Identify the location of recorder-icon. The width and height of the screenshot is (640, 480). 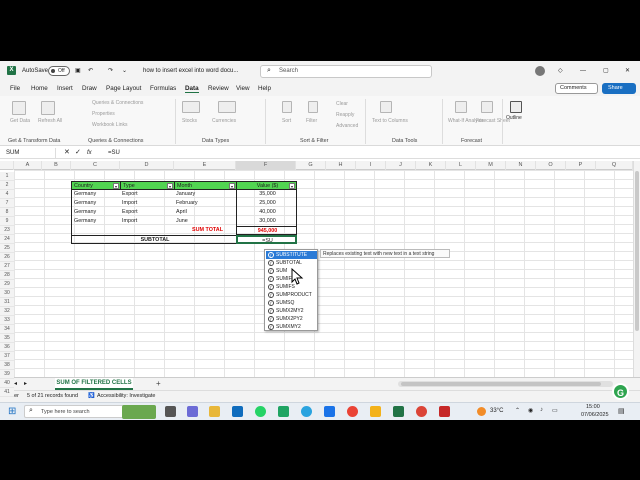
(444, 411).